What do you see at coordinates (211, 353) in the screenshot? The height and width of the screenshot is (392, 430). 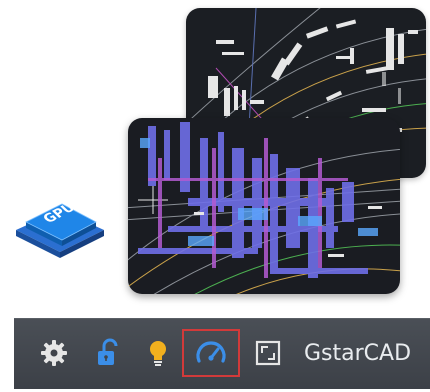 I see `performance-gauge-icon` at bounding box center [211, 353].